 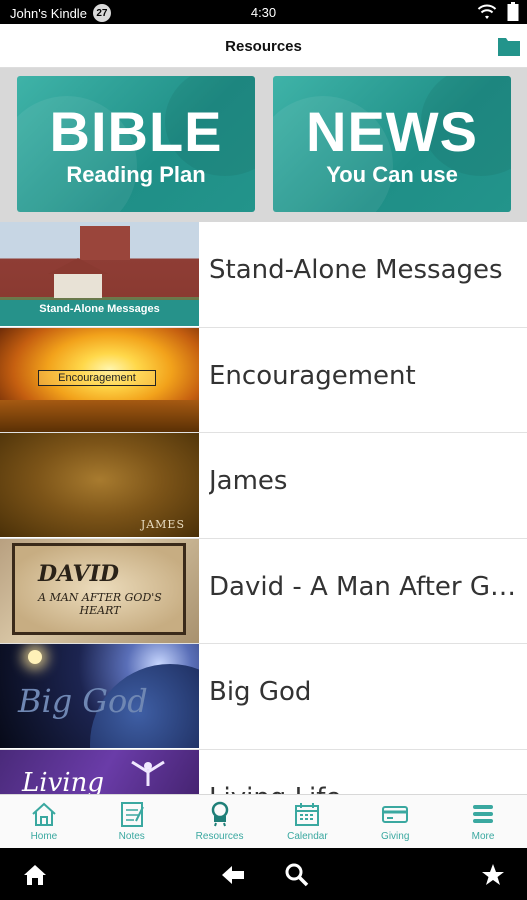 I want to click on thumbnail-frame, so click(x=99, y=588).